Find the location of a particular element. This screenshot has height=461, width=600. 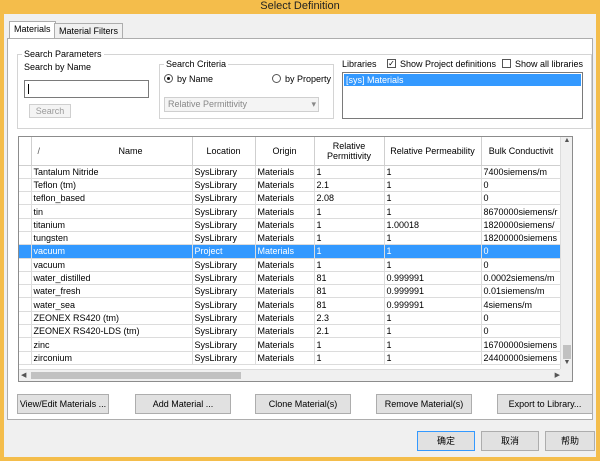

cell-conductivity: 4siemens/m is located at coordinates (521, 304).